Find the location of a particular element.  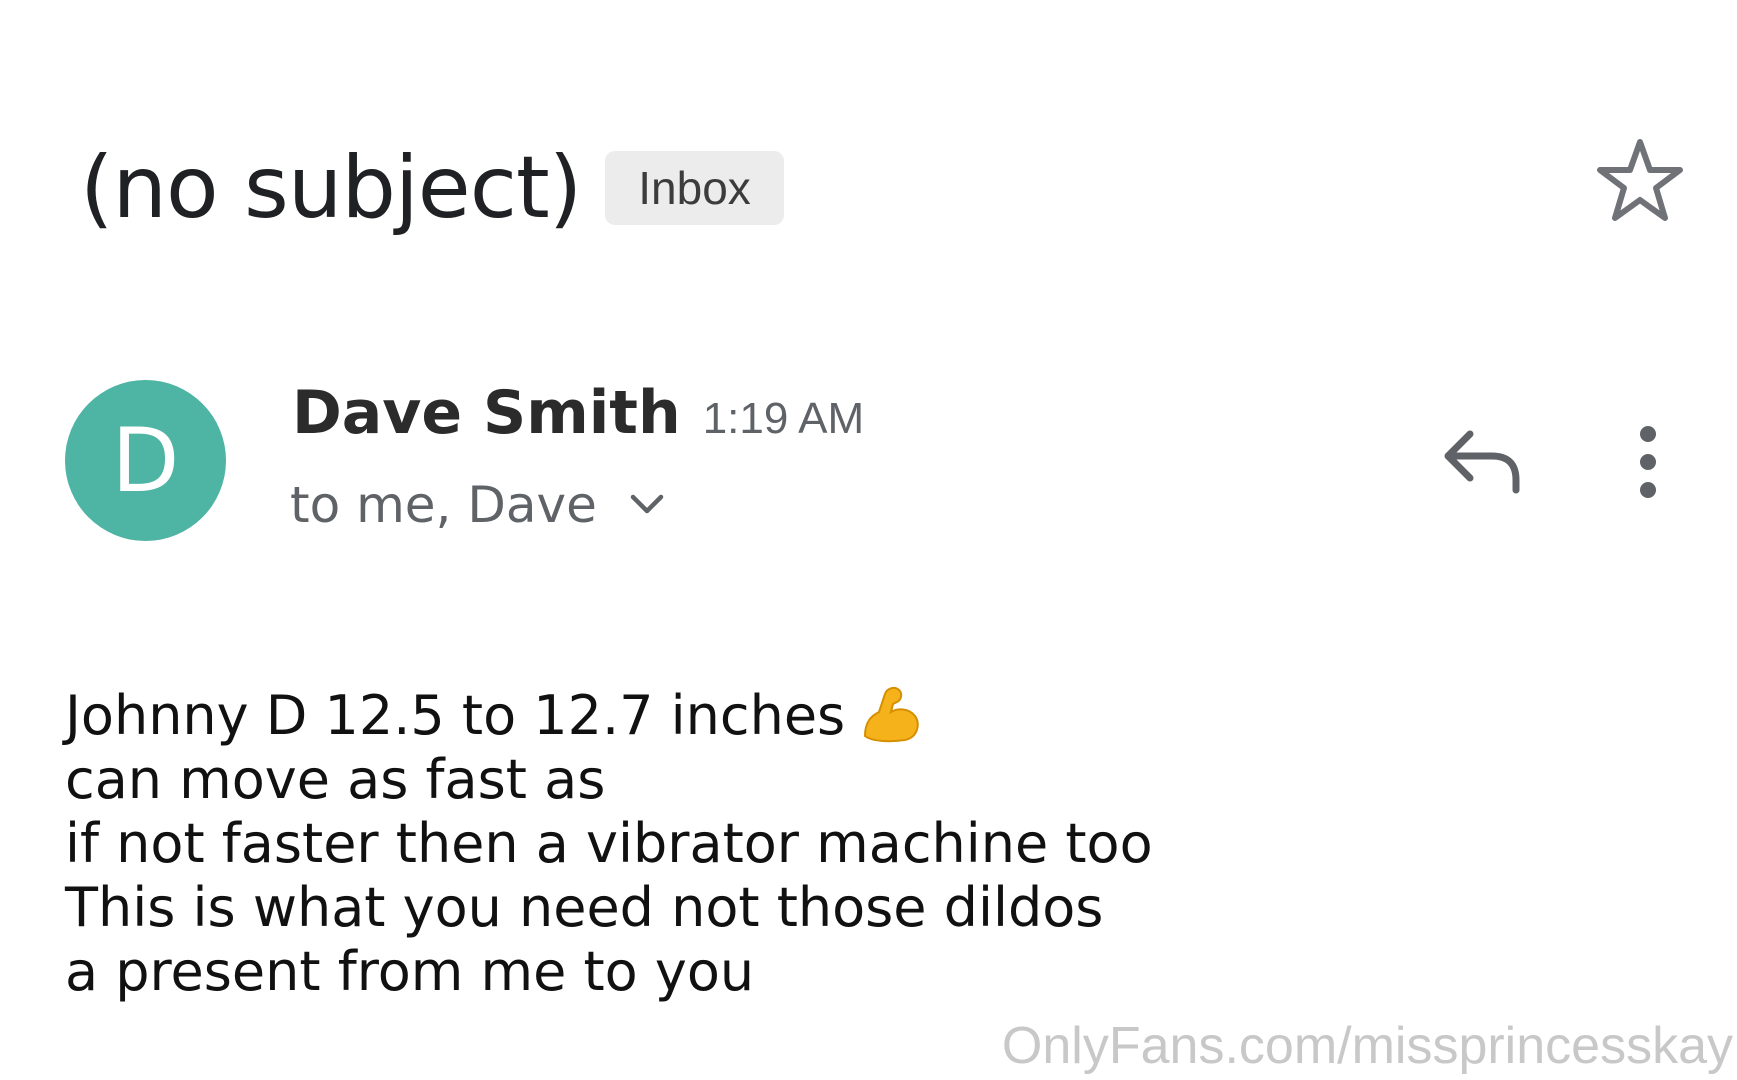

star-outline-icon is located at coordinates (1640, 180).